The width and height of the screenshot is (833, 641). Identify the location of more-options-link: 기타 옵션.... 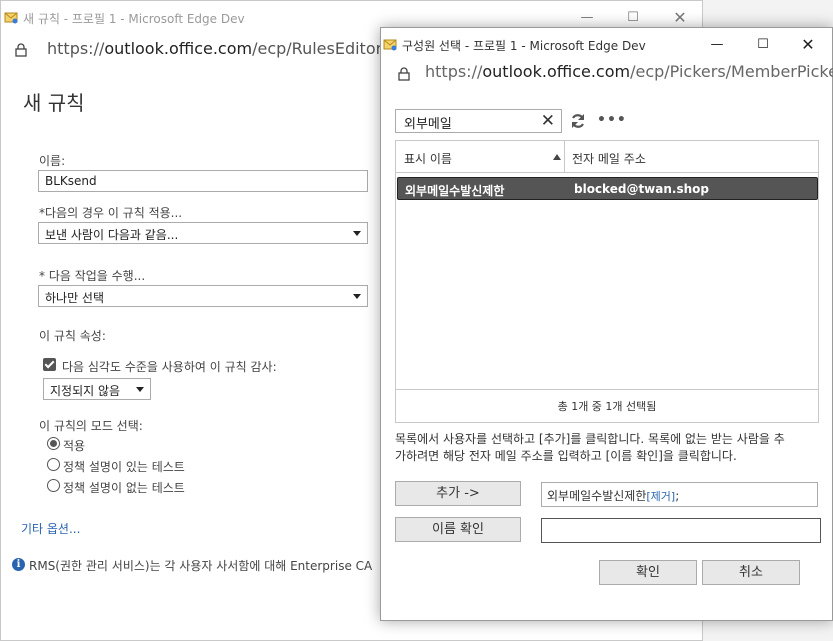
(50, 528).